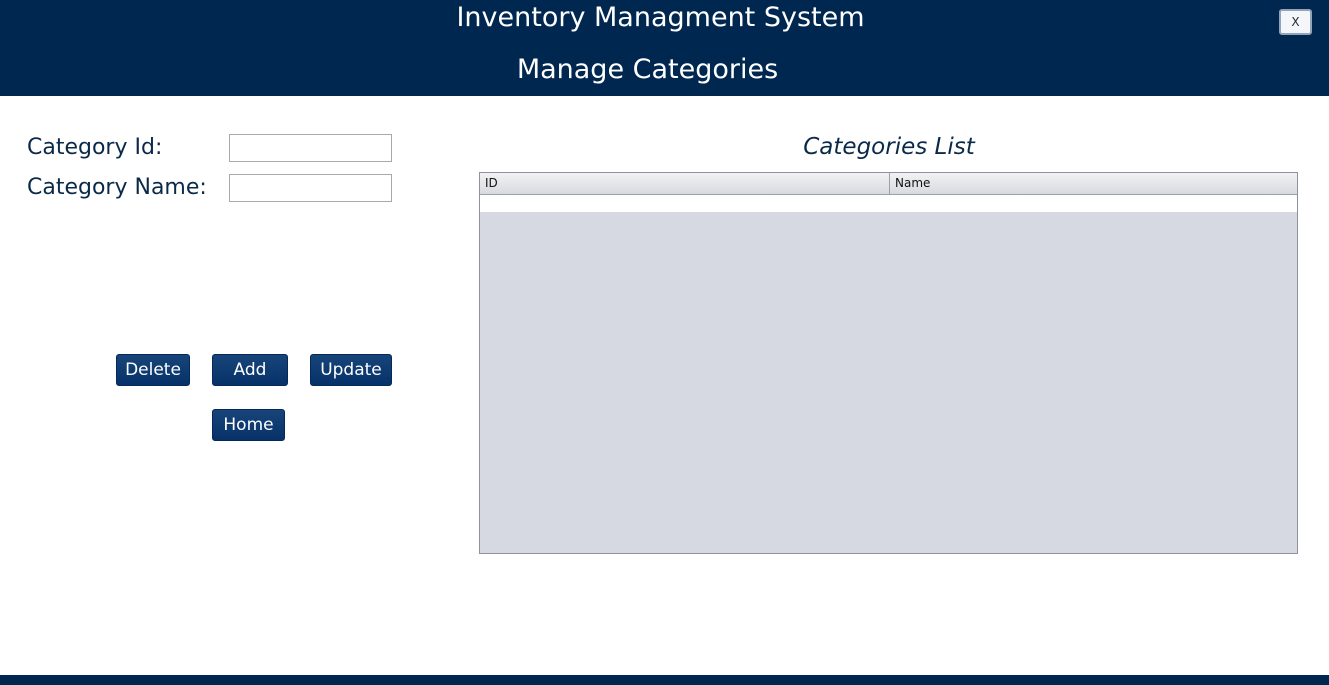 The height and width of the screenshot is (685, 1329). I want to click on categories-list-title: Categories List, so click(889, 147).